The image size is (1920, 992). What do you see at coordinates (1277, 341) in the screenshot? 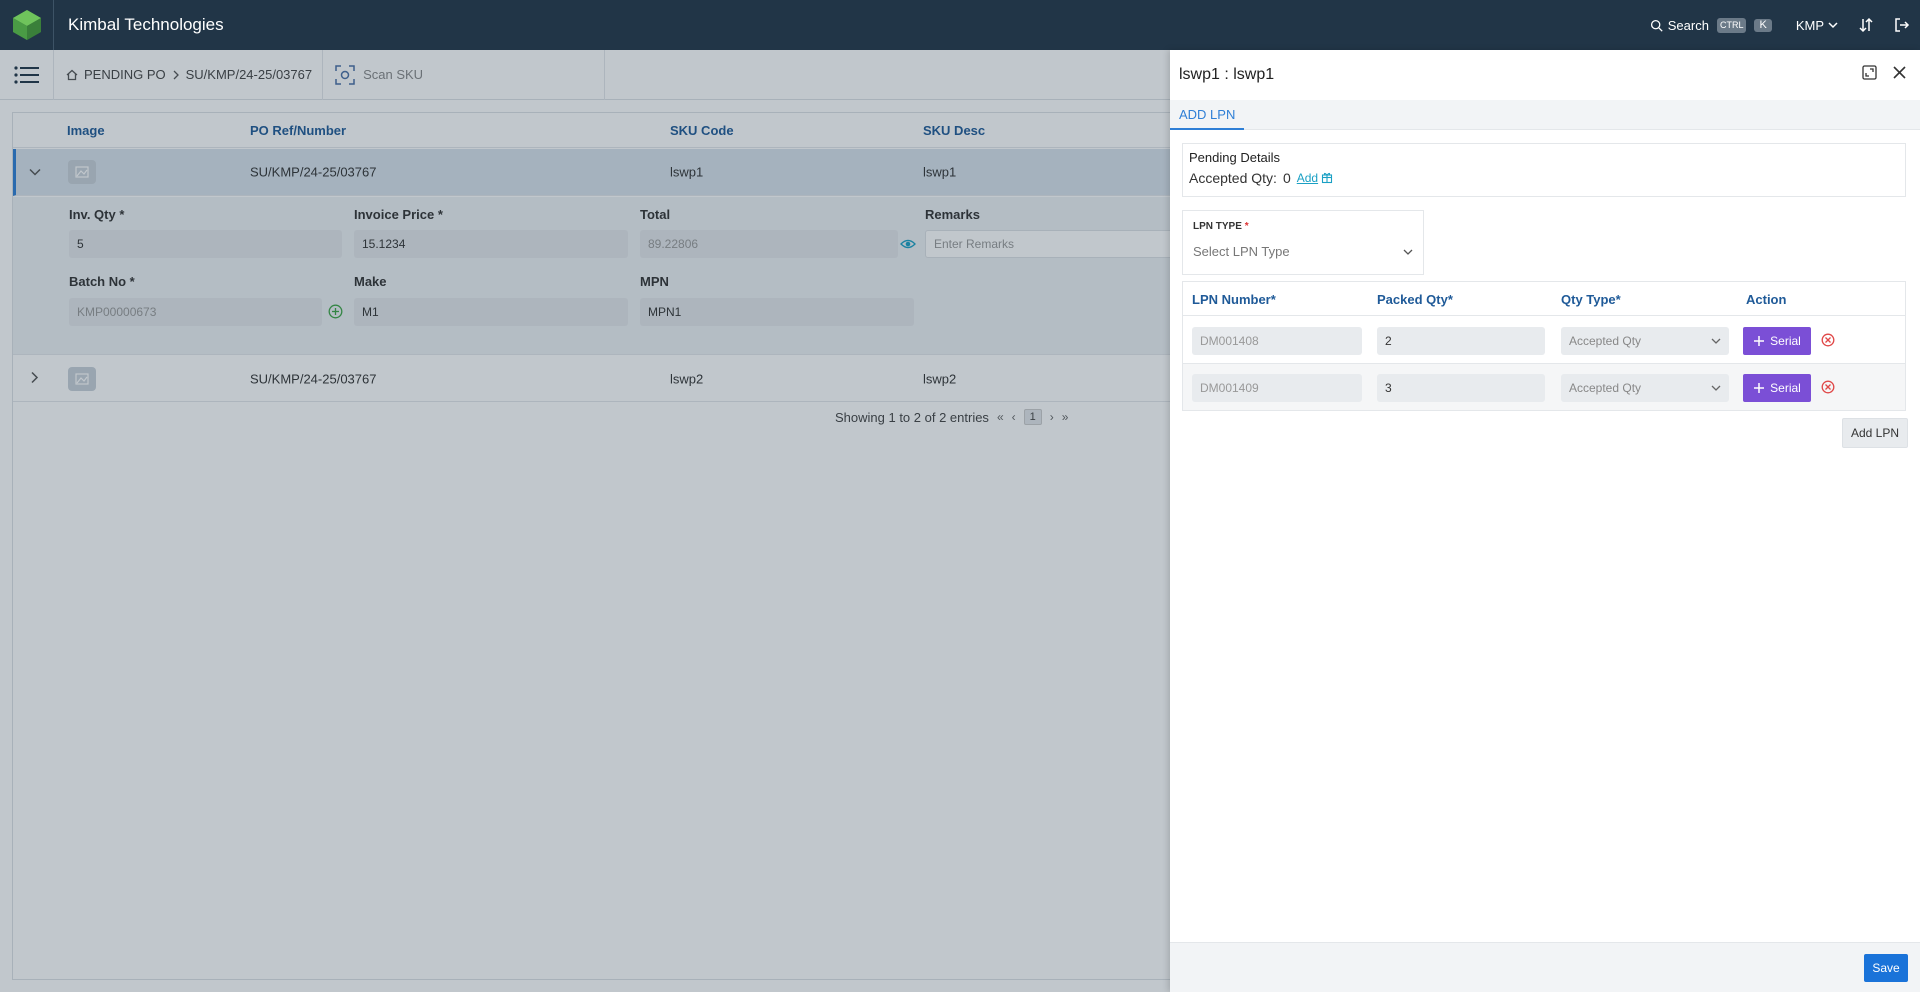
I see `lpn-number-field: DM001408` at bounding box center [1277, 341].